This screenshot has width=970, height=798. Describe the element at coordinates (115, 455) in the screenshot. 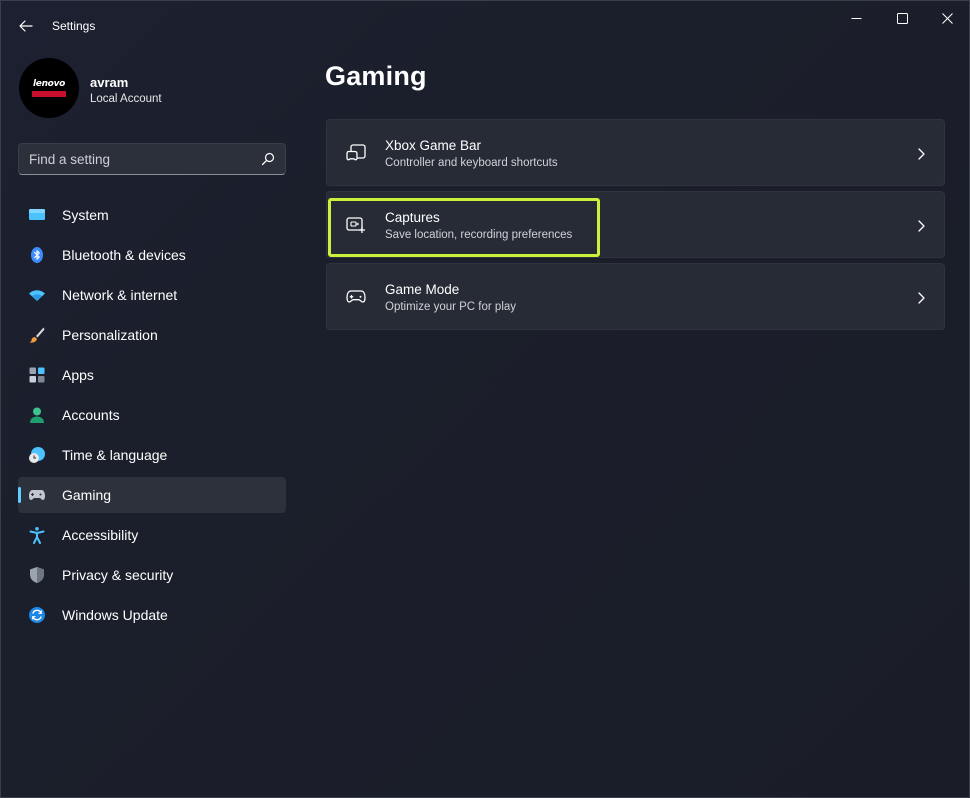

I see `sidebar-item-label: Time & language` at that location.